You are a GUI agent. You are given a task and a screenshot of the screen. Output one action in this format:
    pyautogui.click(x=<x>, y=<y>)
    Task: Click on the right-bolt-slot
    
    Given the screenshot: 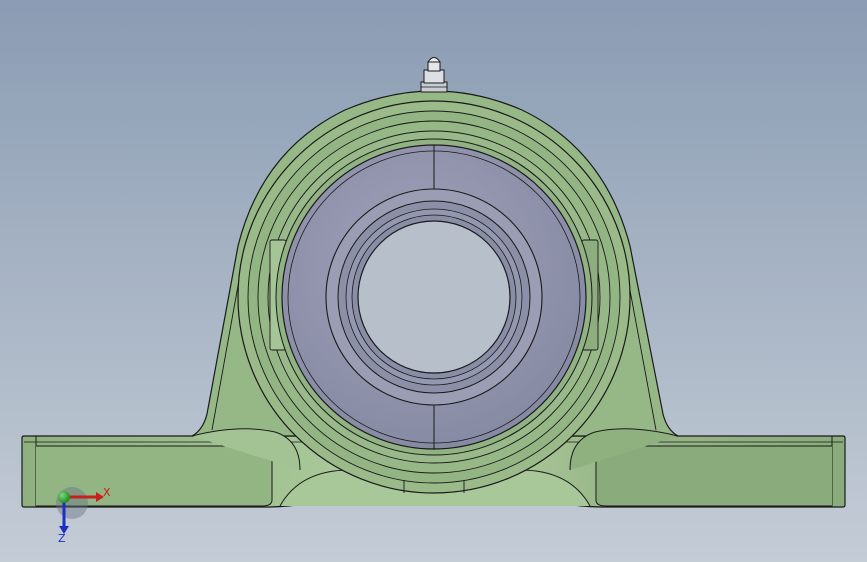 What is the action you would take?
    pyautogui.click(x=713, y=476)
    